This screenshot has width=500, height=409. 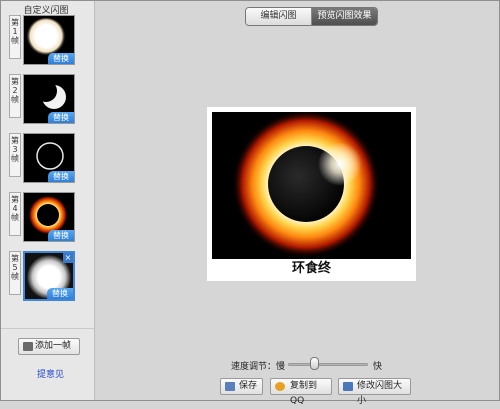 I want to click on save-button: 保存, so click(x=241, y=386).